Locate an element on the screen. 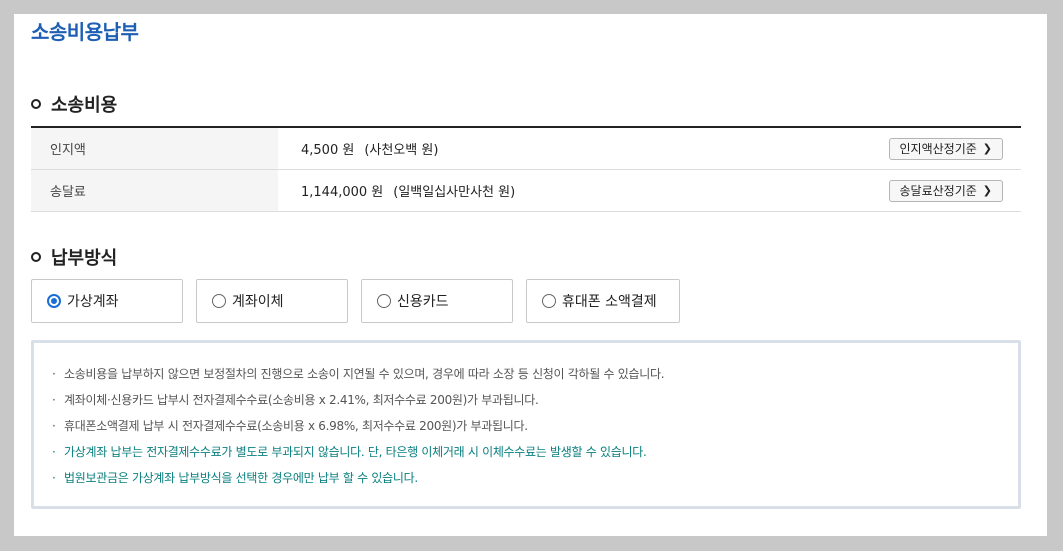 The width and height of the screenshot is (1063, 551). section-heading-payment: 납부방식 is located at coordinates (74, 257).